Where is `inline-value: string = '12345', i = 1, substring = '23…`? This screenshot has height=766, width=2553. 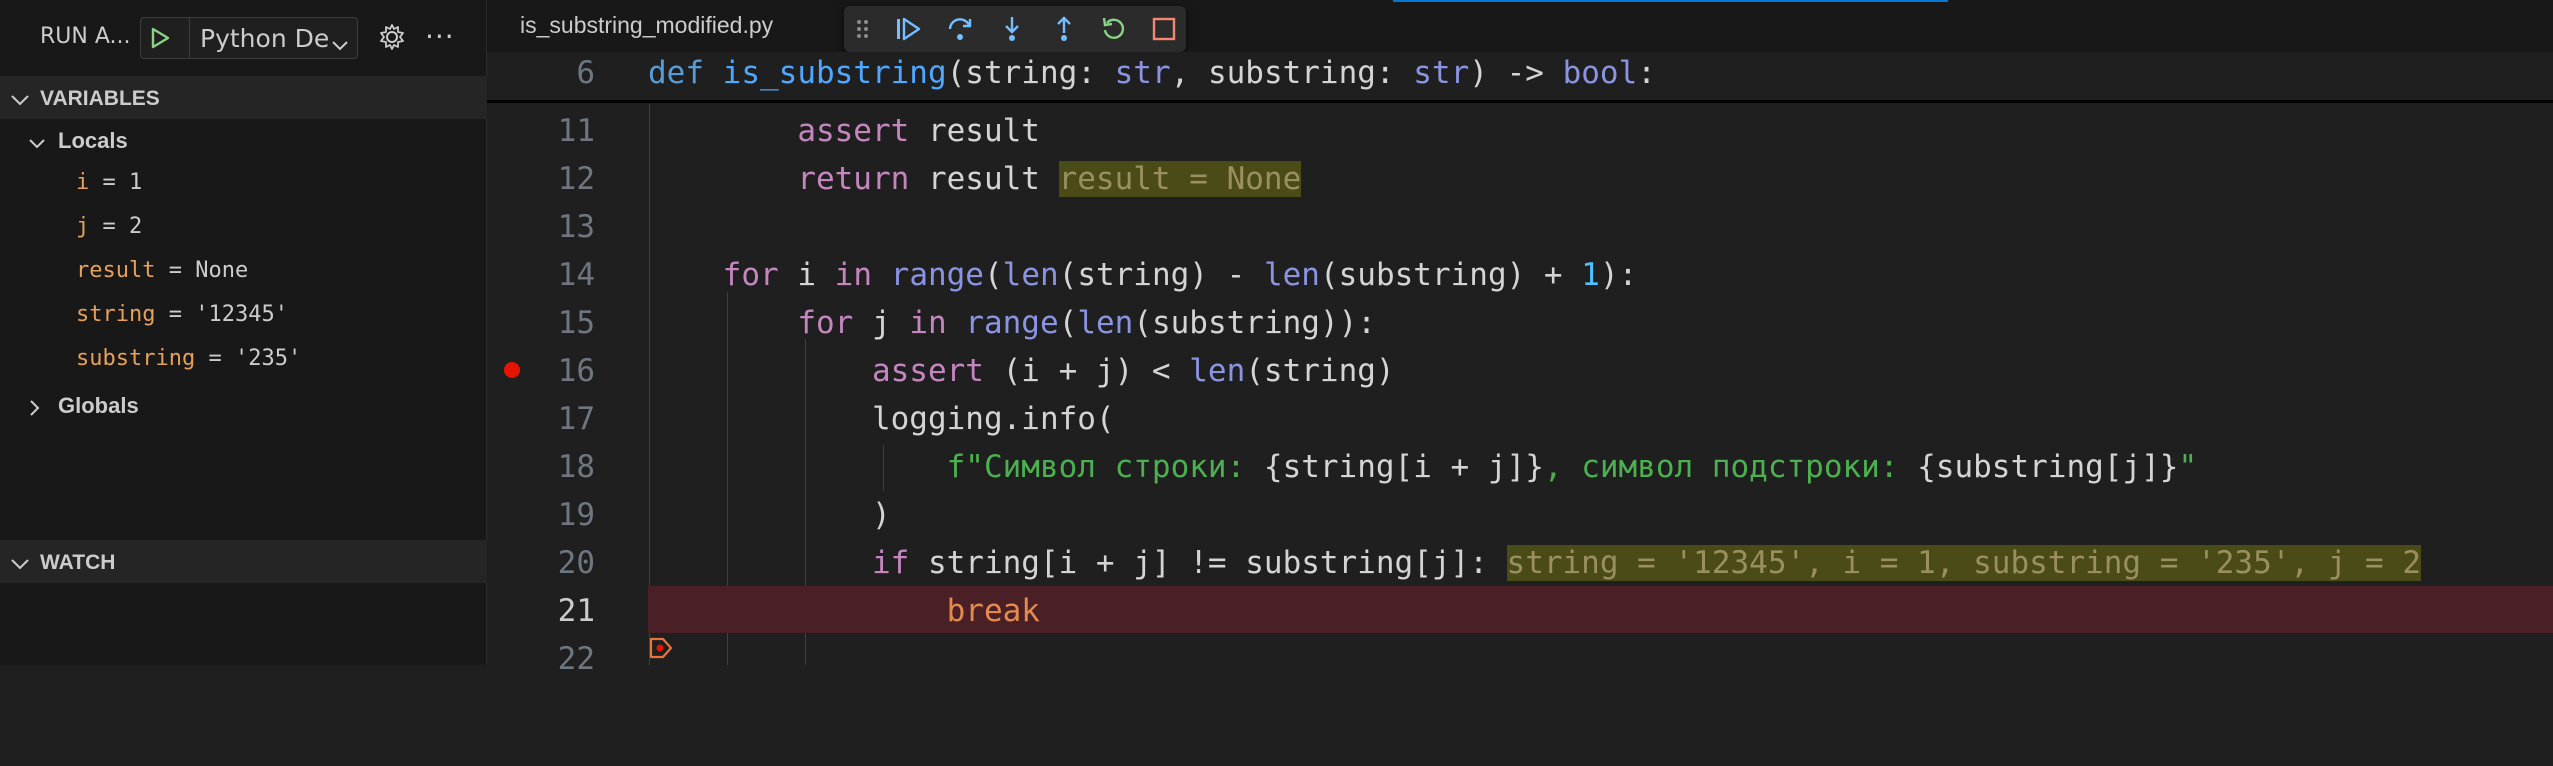 inline-value: string = '12345', i = 1, substring = '23… is located at coordinates (1964, 563).